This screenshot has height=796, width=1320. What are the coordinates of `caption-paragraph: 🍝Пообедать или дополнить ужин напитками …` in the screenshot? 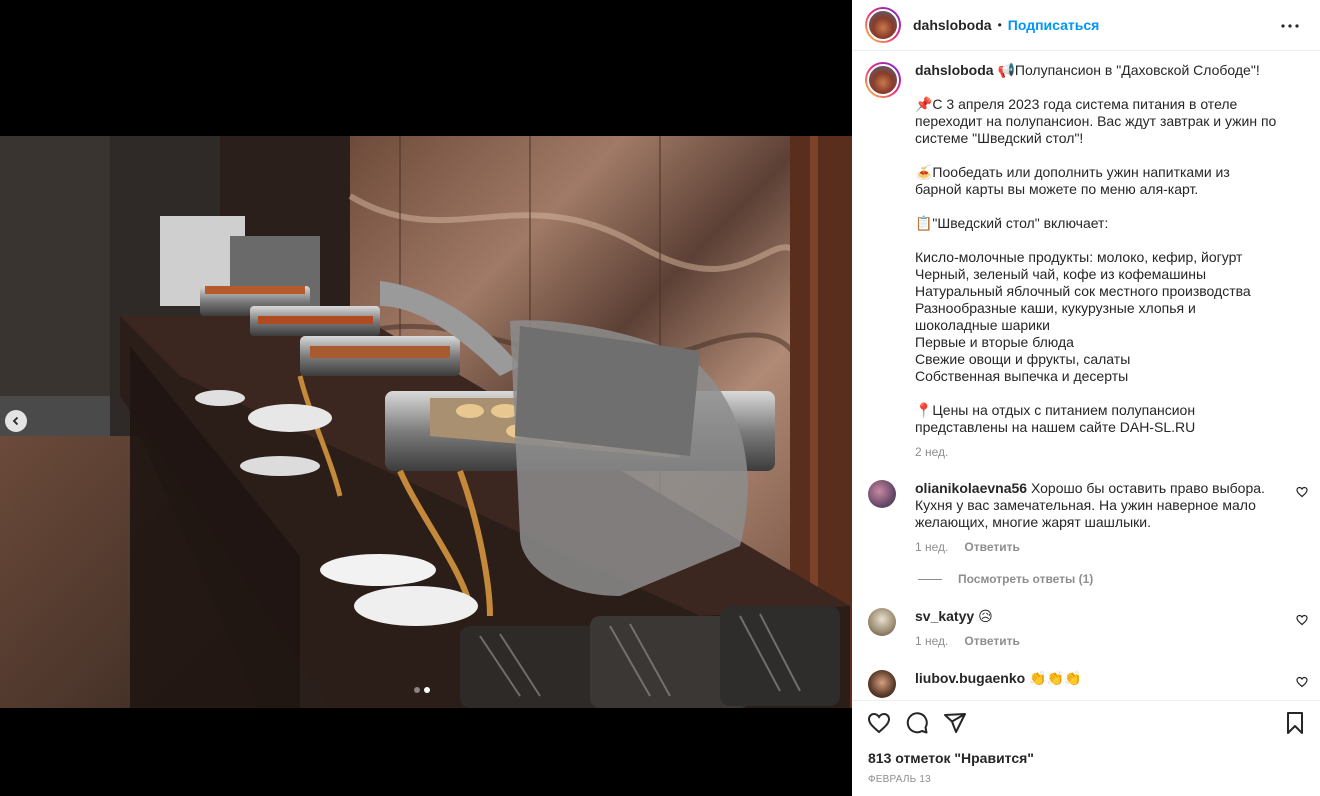 It's located at (1074, 180).